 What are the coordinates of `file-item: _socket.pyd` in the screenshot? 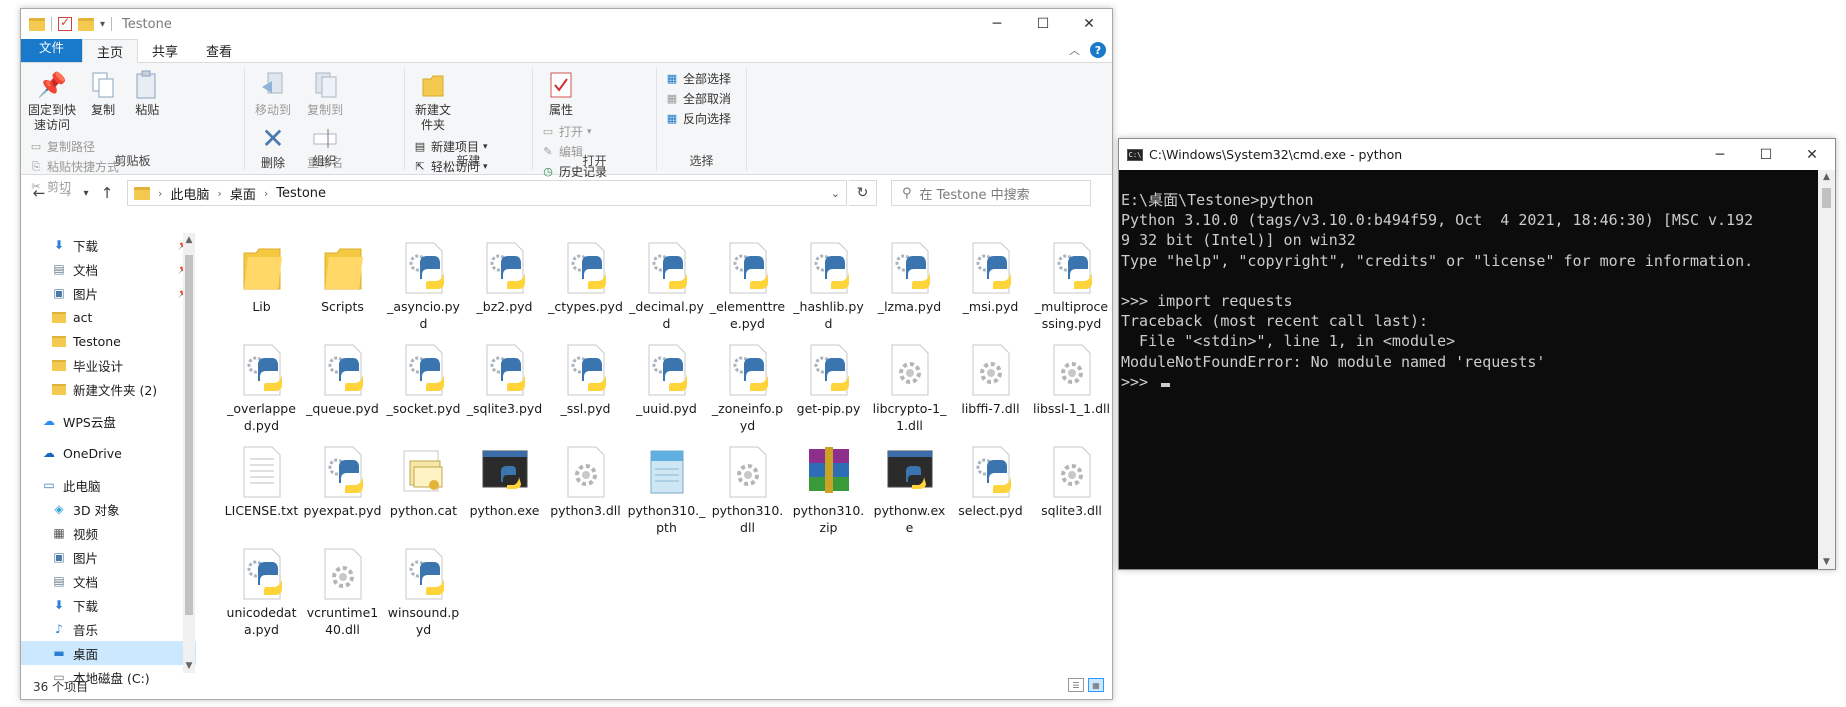 It's located at (423, 394).